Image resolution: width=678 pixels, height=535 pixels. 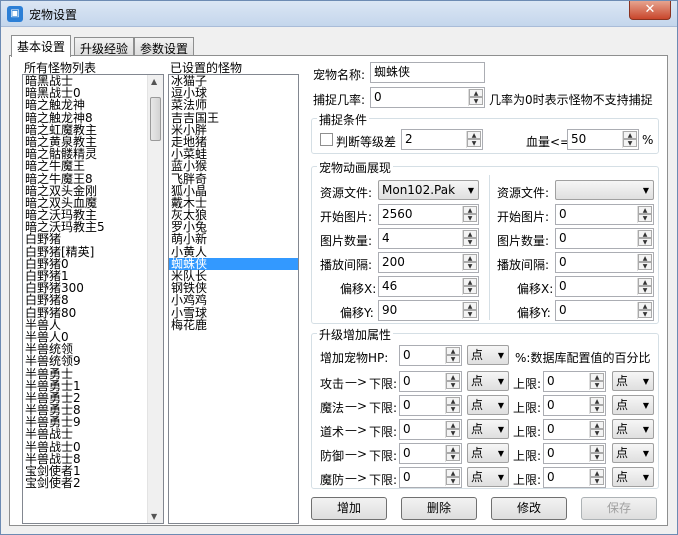 What do you see at coordinates (93, 361) in the screenshot?
I see `list-item: 半兽统领9` at bounding box center [93, 361].